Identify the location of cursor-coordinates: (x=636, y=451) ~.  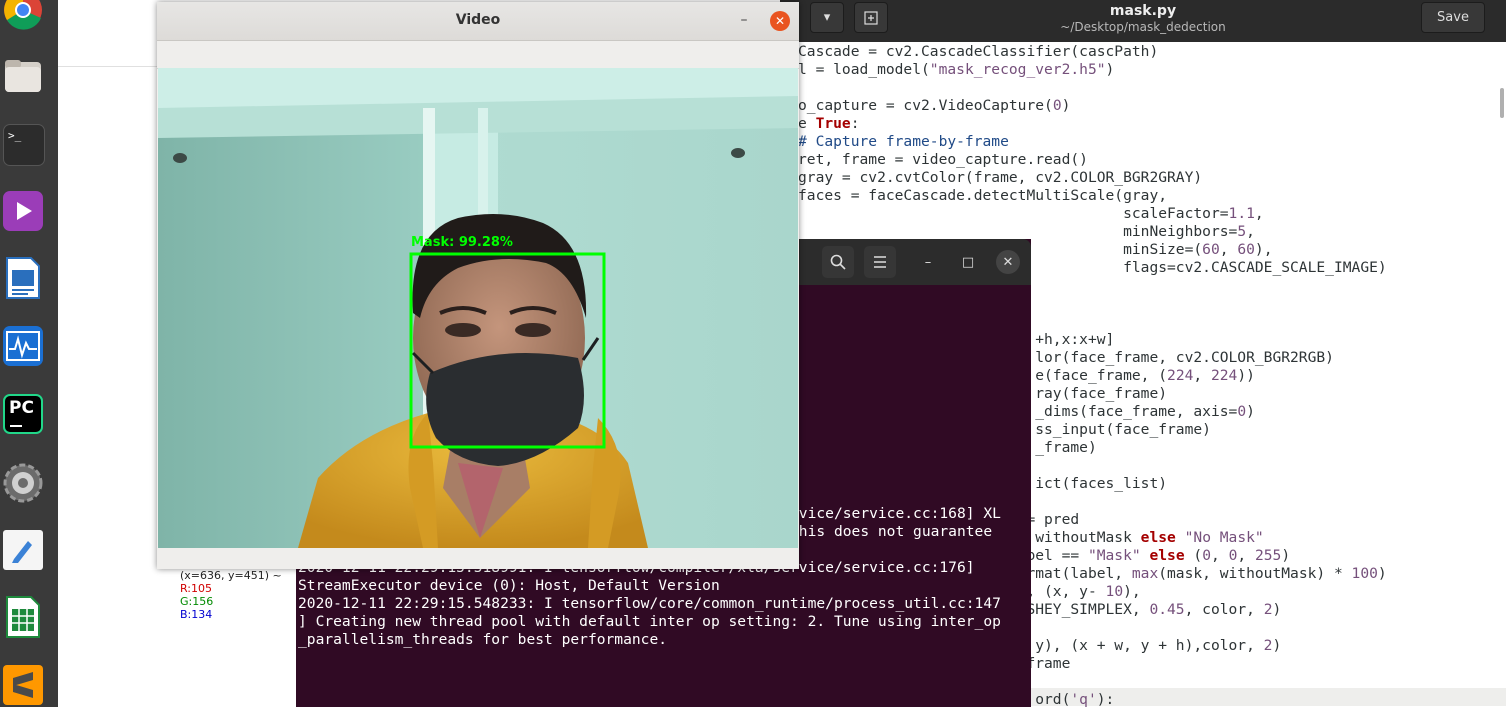
(230, 575).